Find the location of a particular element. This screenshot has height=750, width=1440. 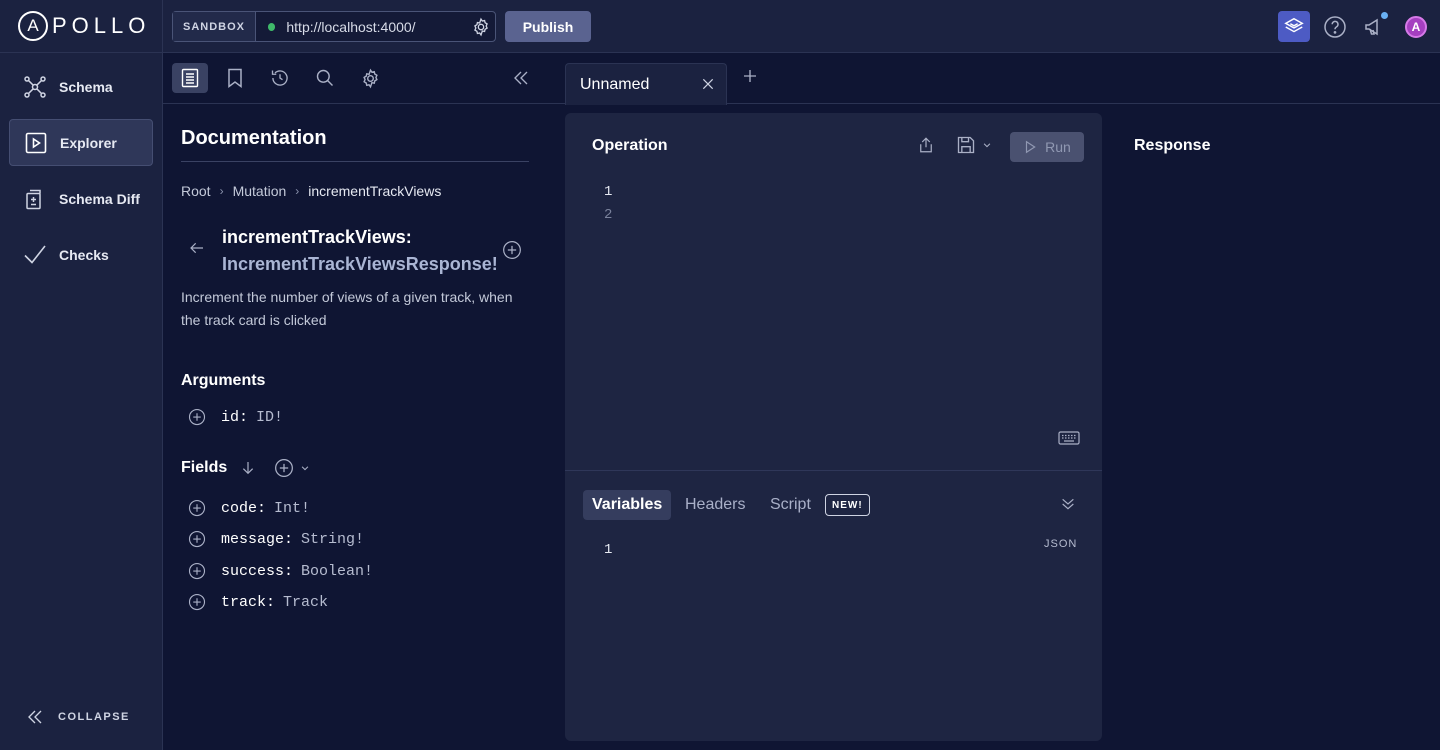

breadcrumb-root: Root is located at coordinates (196, 191).